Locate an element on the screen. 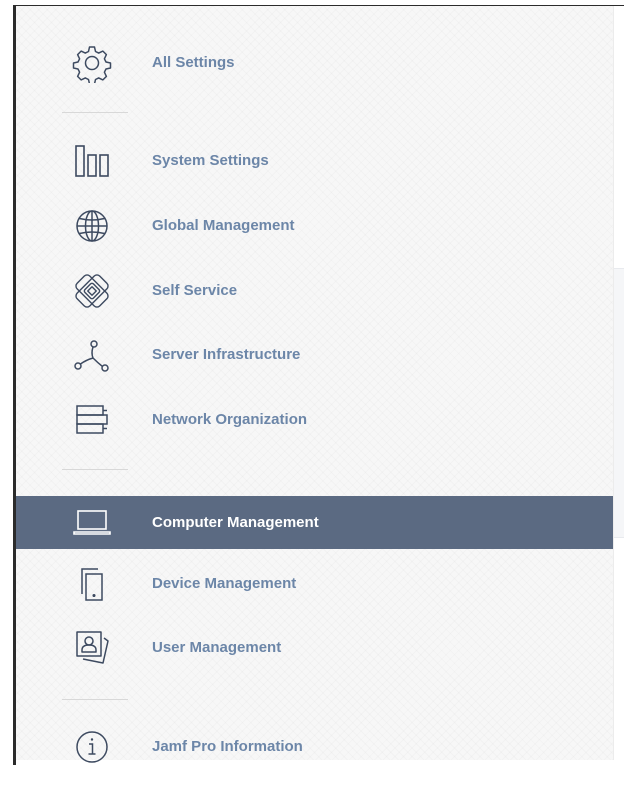 The width and height of the screenshot is (624, 788). sidebar-item-server-infrastructure: Server Infrastructure is located at coordinates (314, 355).